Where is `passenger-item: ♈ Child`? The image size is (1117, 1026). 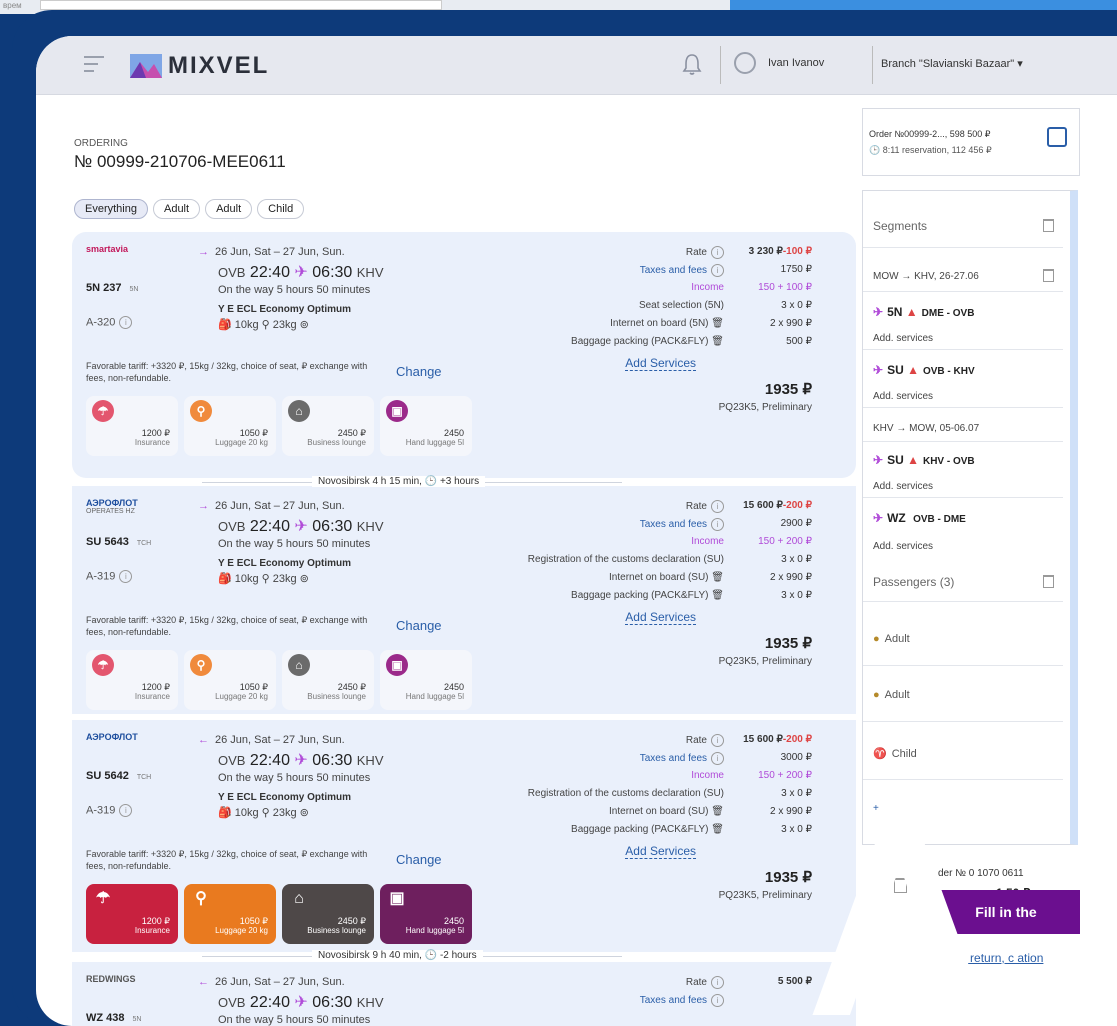
passenger-item: ♈ Child is located at coordinates (895, 753).